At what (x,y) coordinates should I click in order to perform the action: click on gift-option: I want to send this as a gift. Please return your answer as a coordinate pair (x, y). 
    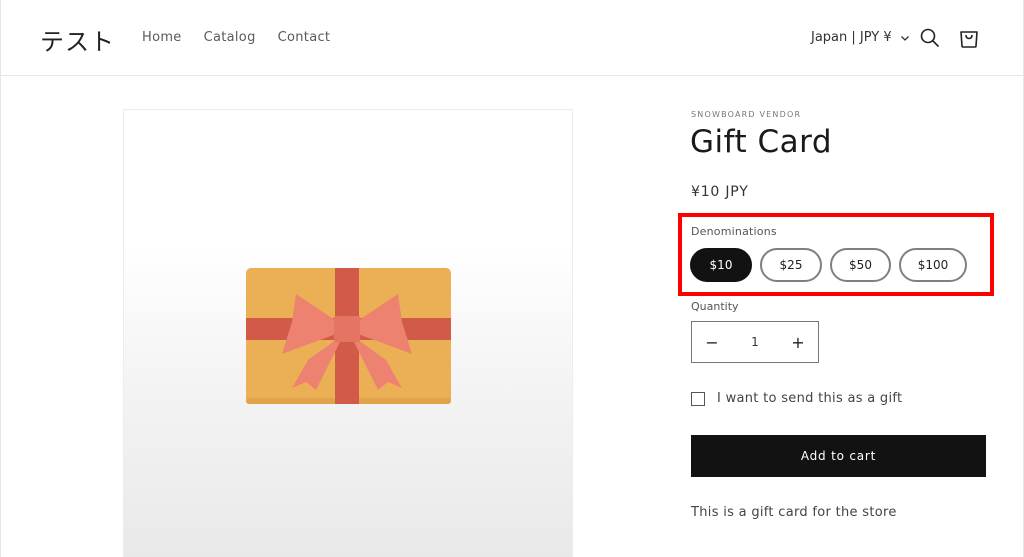
    Looking at the image, I should click on (796, 398).